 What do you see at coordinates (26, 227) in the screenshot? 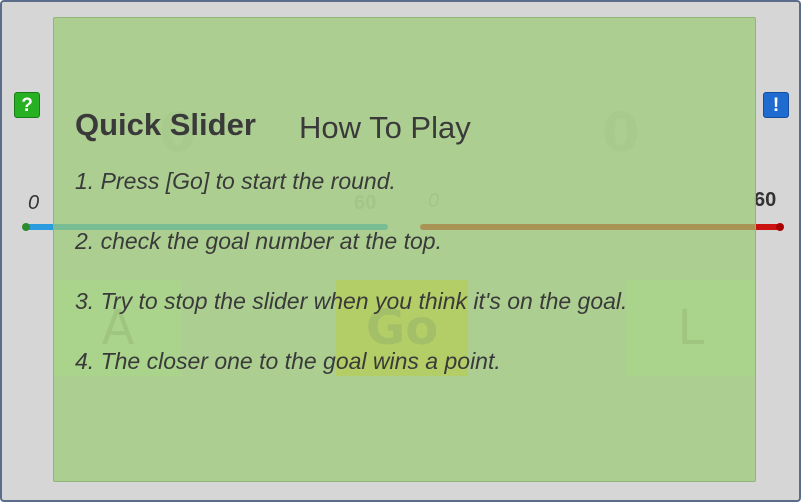
I see `left-slider-end-cap` at bounding box center [26, 227].